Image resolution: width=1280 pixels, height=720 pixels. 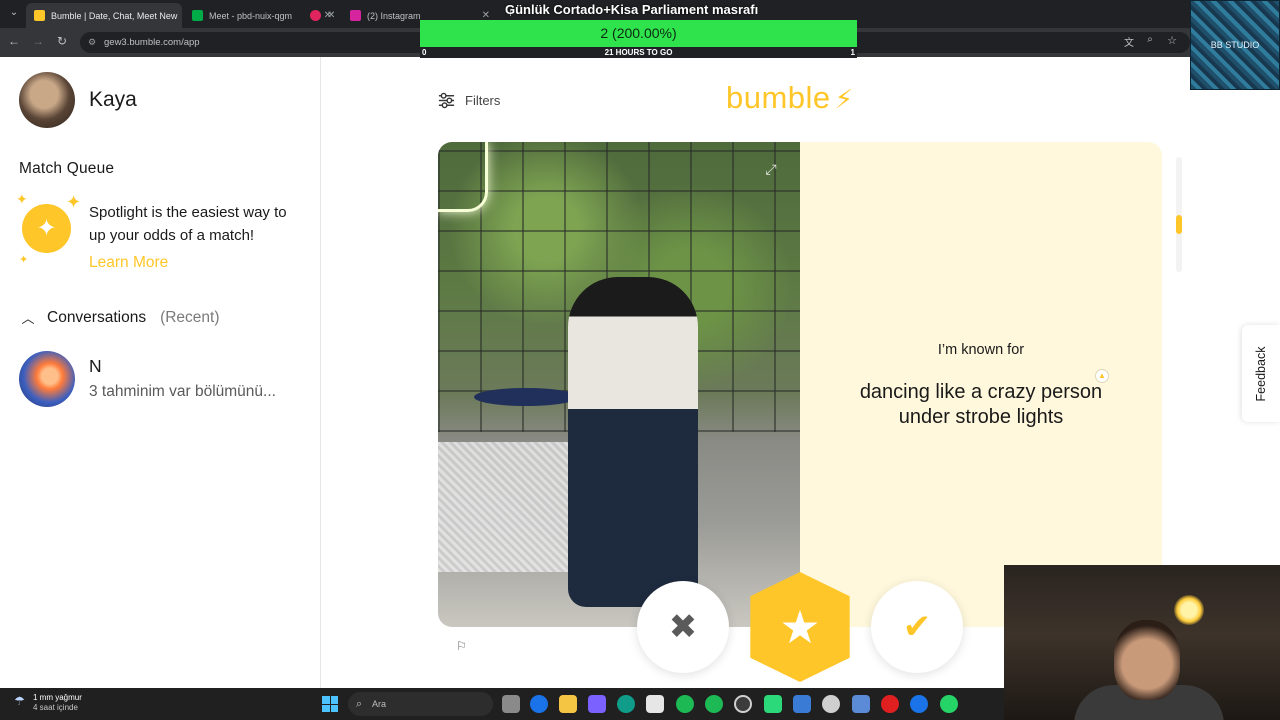 I want to click on studio-badge-text: BB STUDIO, so click(x=1235, y=45).